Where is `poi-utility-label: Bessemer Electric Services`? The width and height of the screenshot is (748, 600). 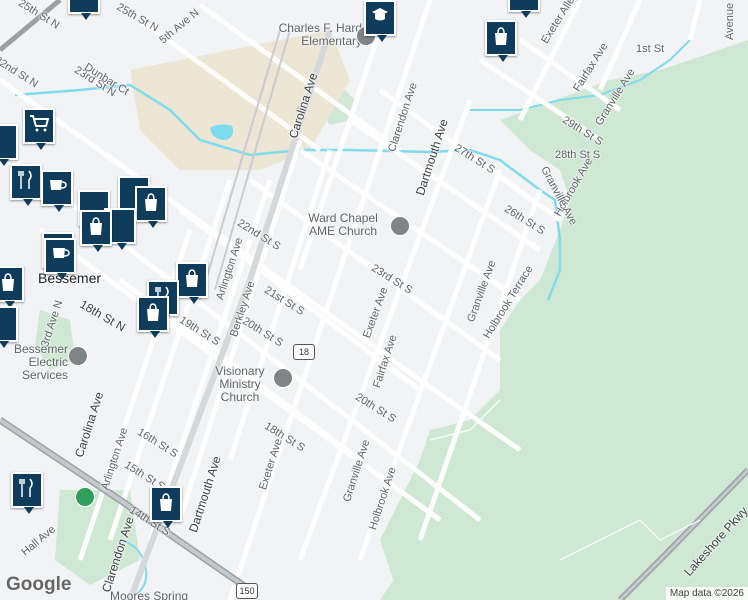
poi-utility-label: Bessemer Electric Services is located at coordinates (34, 362).